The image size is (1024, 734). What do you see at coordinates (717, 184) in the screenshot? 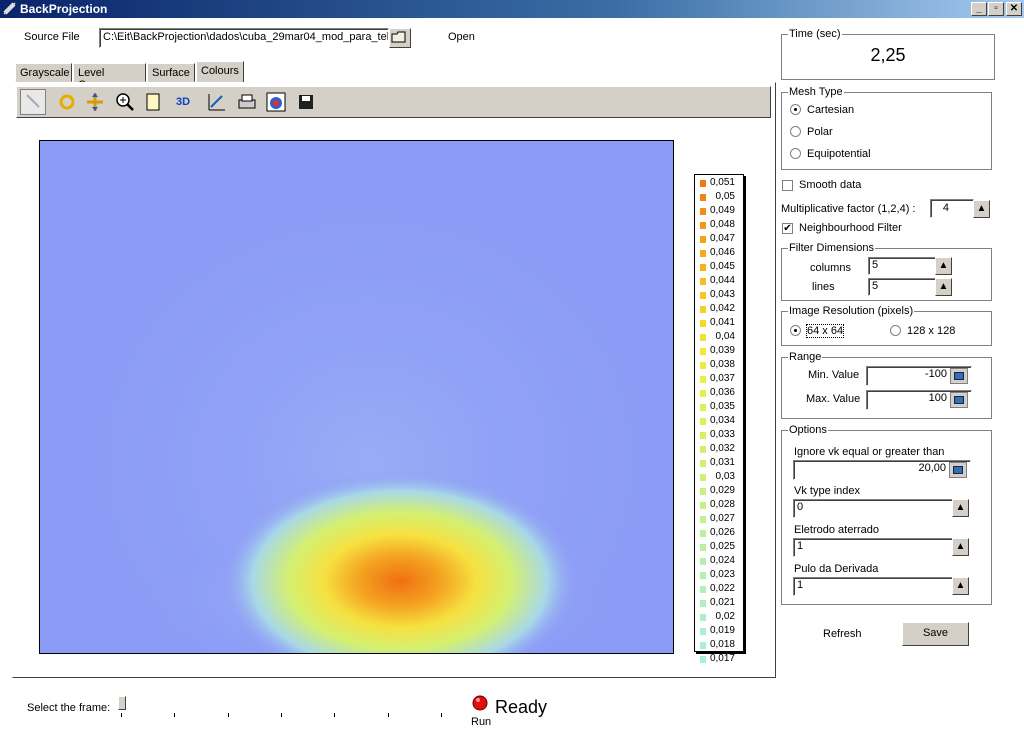
I see `legend-entry: 0,051` at bounding box center [717, 184].